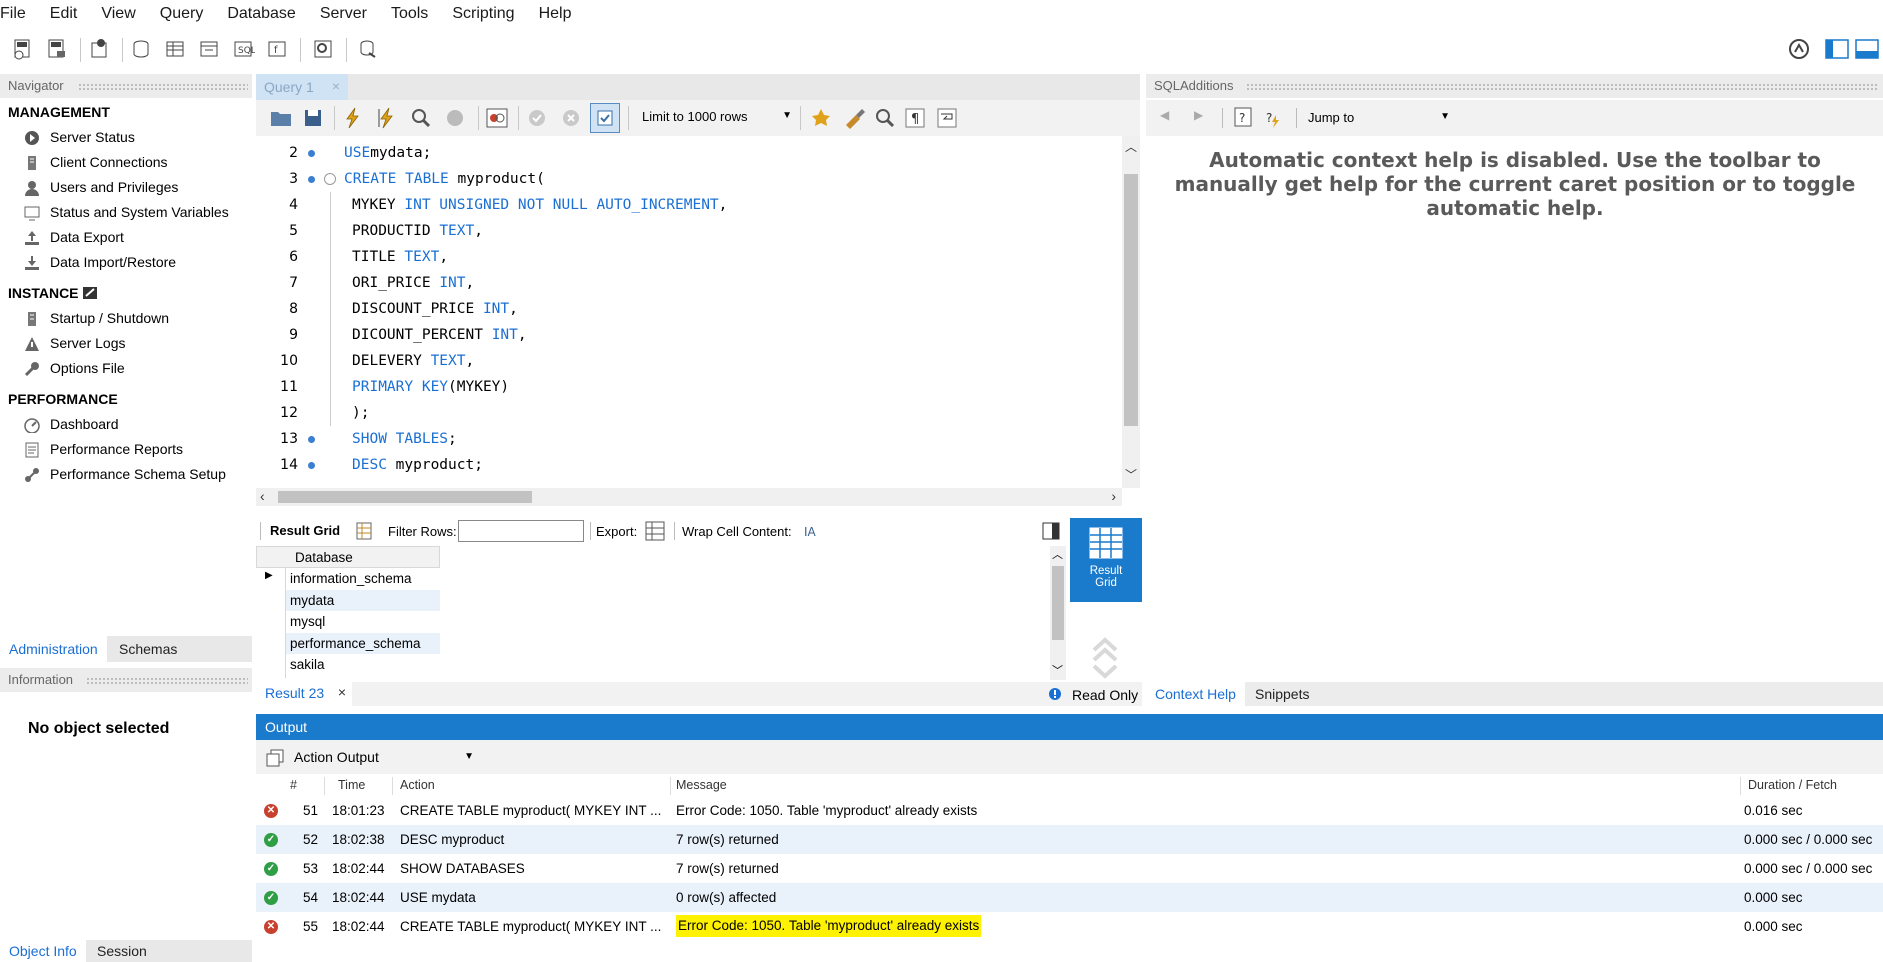  I want to click on word-wrap-icon, so click(947, 118).